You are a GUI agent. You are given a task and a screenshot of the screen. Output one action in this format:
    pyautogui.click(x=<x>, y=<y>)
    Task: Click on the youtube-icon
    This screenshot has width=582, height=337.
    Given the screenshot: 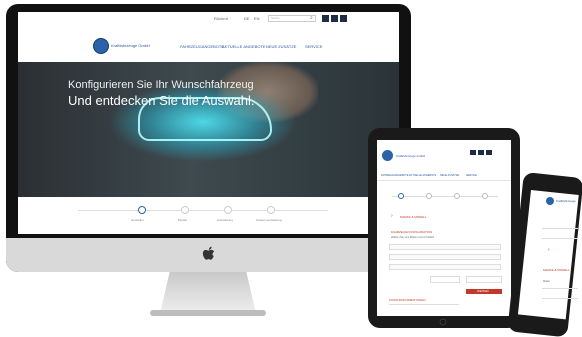 What is the action you would take?
    pyautogui.click(x=343, y=18)
    